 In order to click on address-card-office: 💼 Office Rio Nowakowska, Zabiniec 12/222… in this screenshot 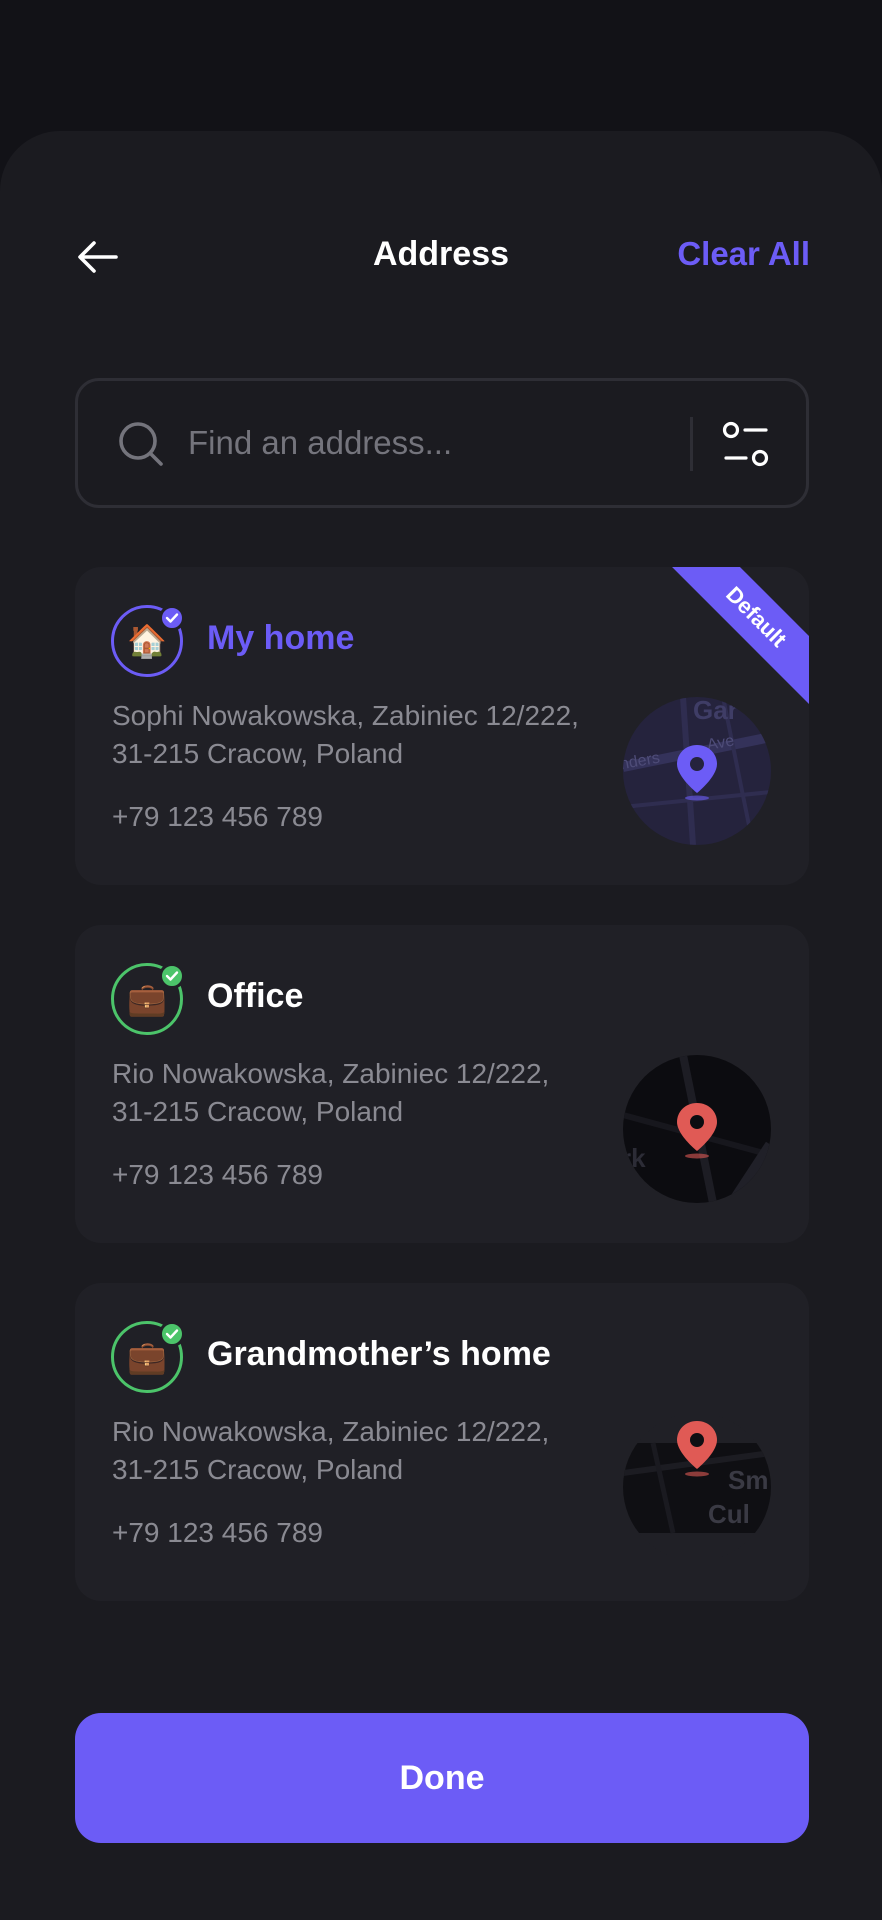, I will do `click(442, 1084)`.